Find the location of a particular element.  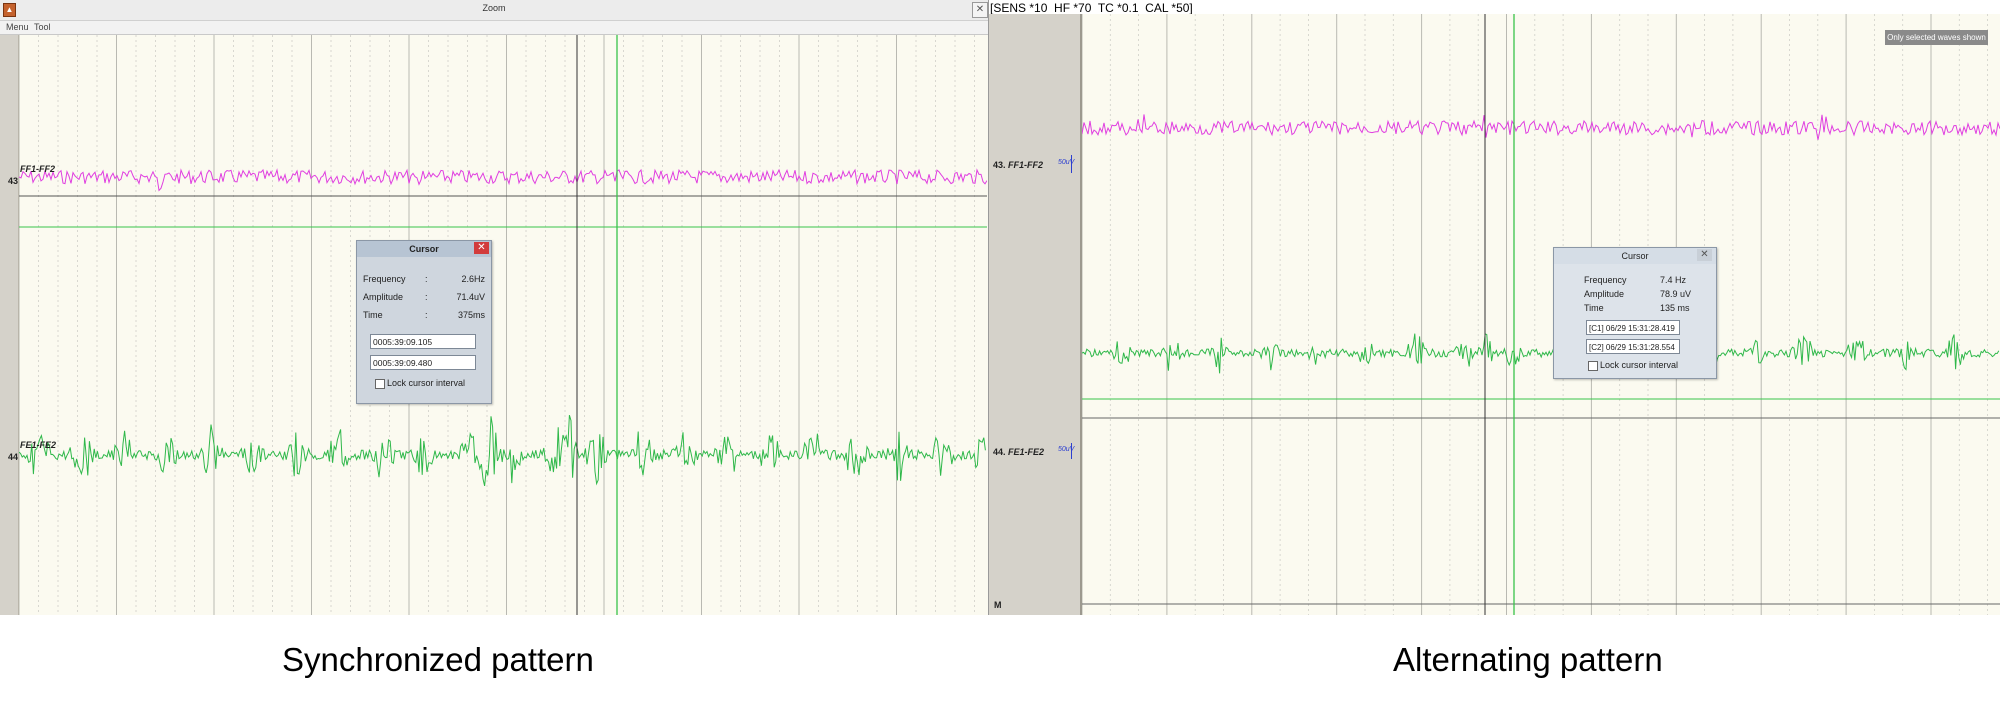

ch43-trace is located at coordinates (503, 180).